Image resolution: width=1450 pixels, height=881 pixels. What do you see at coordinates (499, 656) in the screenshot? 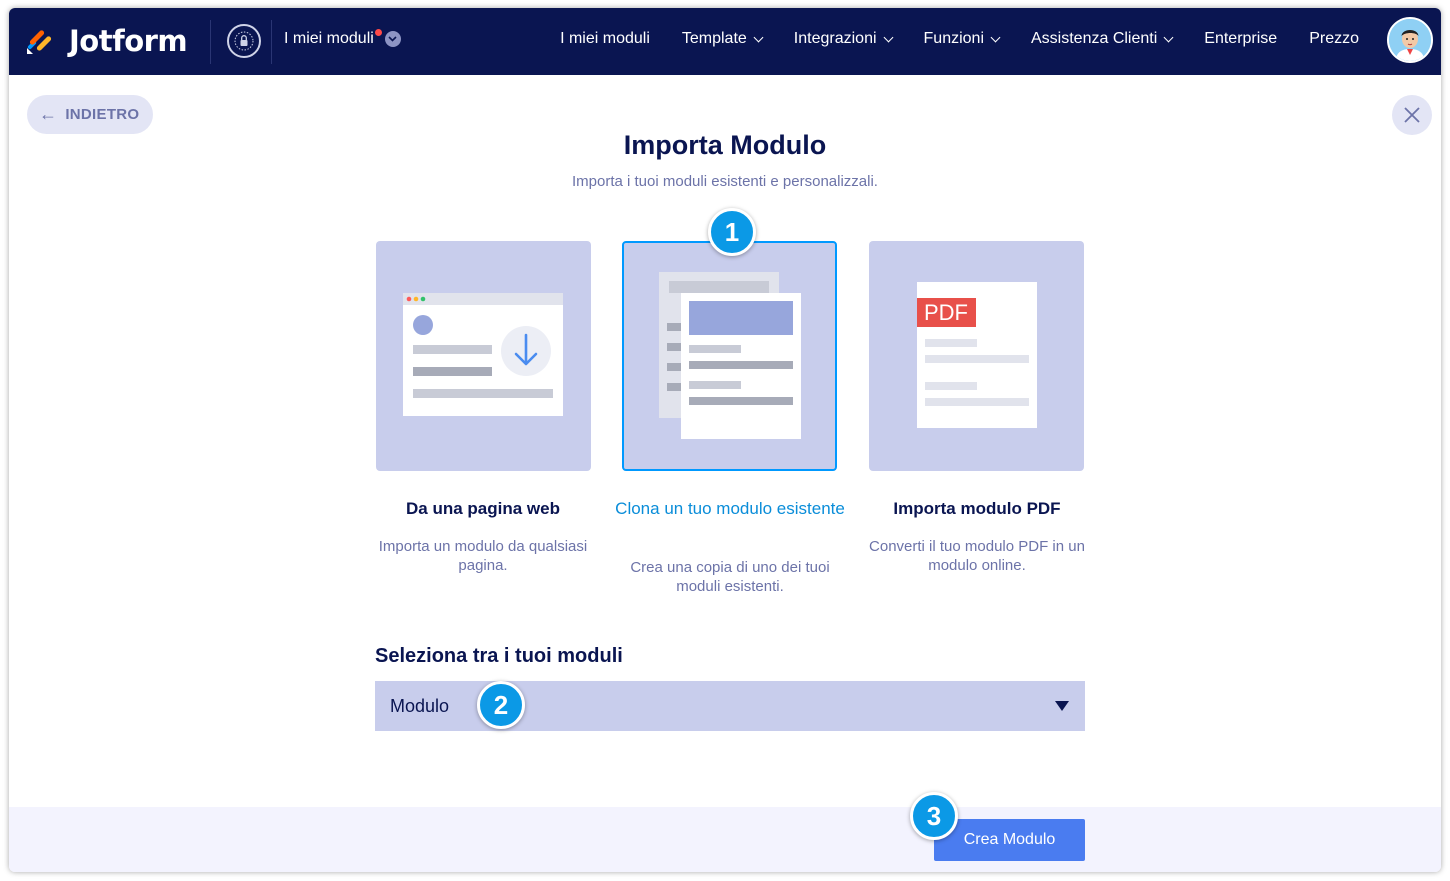
I see `select-forms-label: Seleziona tra i tuoi moduli` at bounding box center [499, 656].